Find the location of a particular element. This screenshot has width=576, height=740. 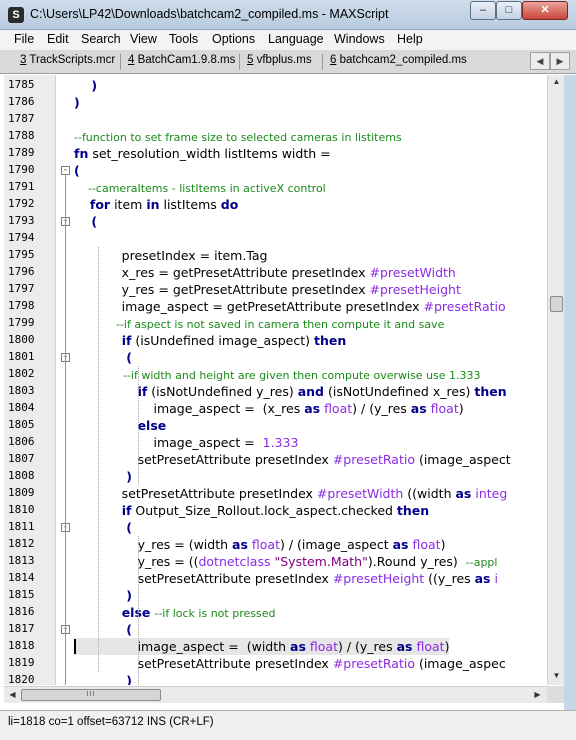

code-line: 1816 else --if lock is not pressed is located at coordinates (275, 612).